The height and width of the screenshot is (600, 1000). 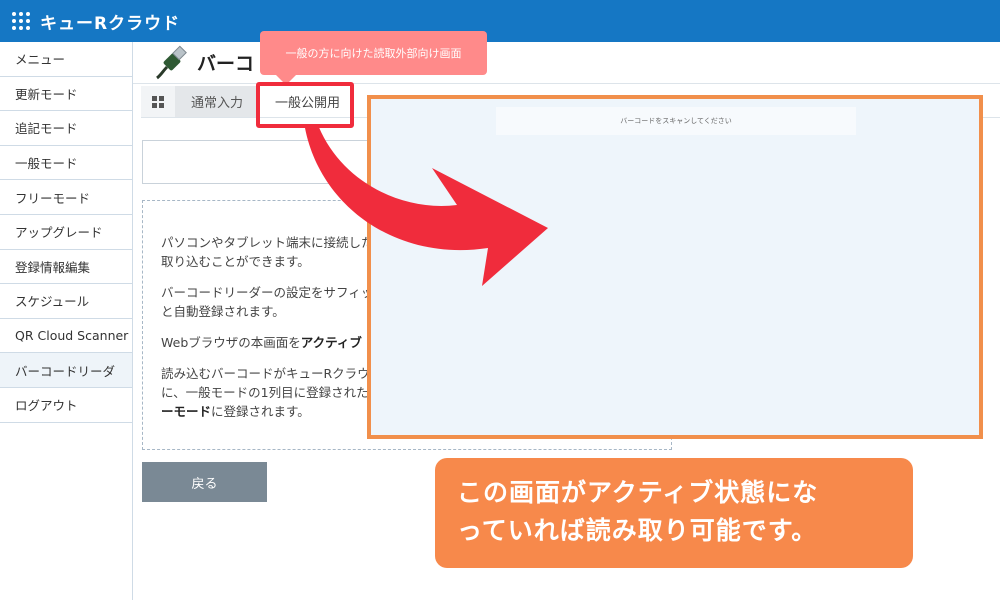 I want to click on usb-barcode-reader-icon, so click(x=171, y=62).